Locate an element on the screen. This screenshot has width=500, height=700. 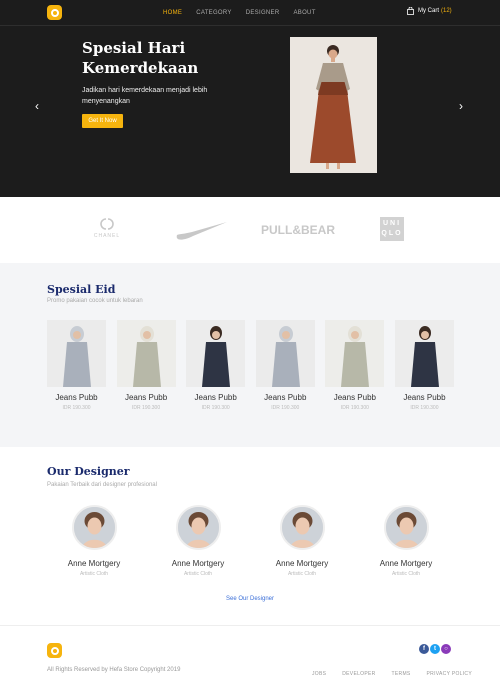
hero-title: Spesial Hari Kemerdekaan is located at coordinates (140, 58).